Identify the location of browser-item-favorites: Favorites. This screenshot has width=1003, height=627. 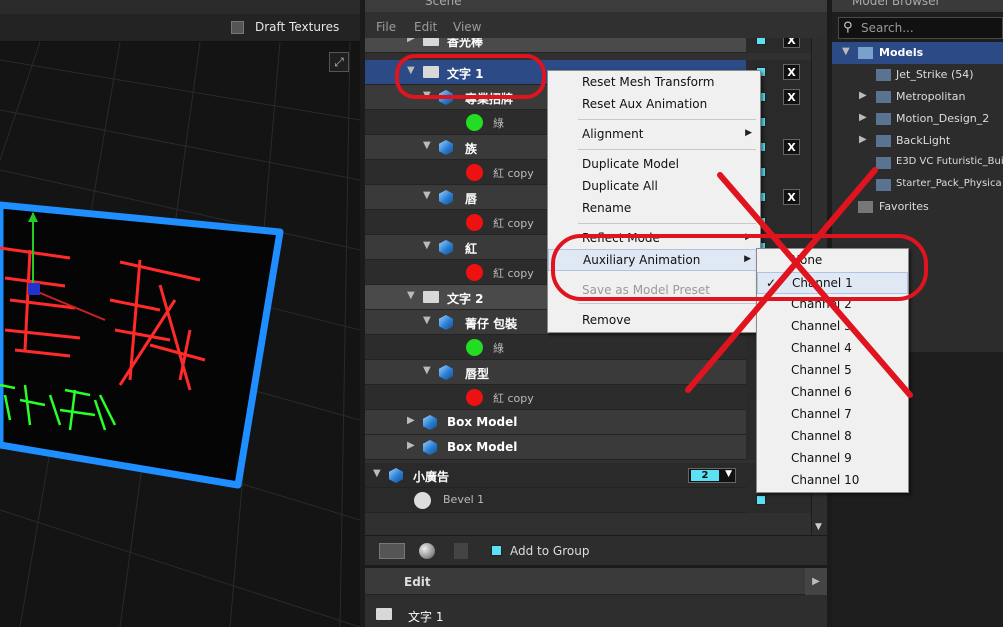
(917, 207).